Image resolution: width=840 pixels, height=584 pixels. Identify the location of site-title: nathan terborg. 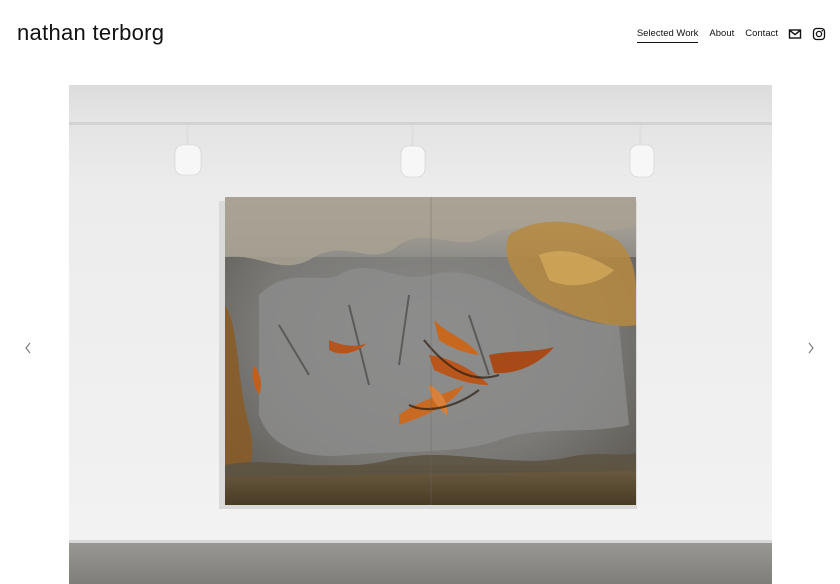
(90, 33).